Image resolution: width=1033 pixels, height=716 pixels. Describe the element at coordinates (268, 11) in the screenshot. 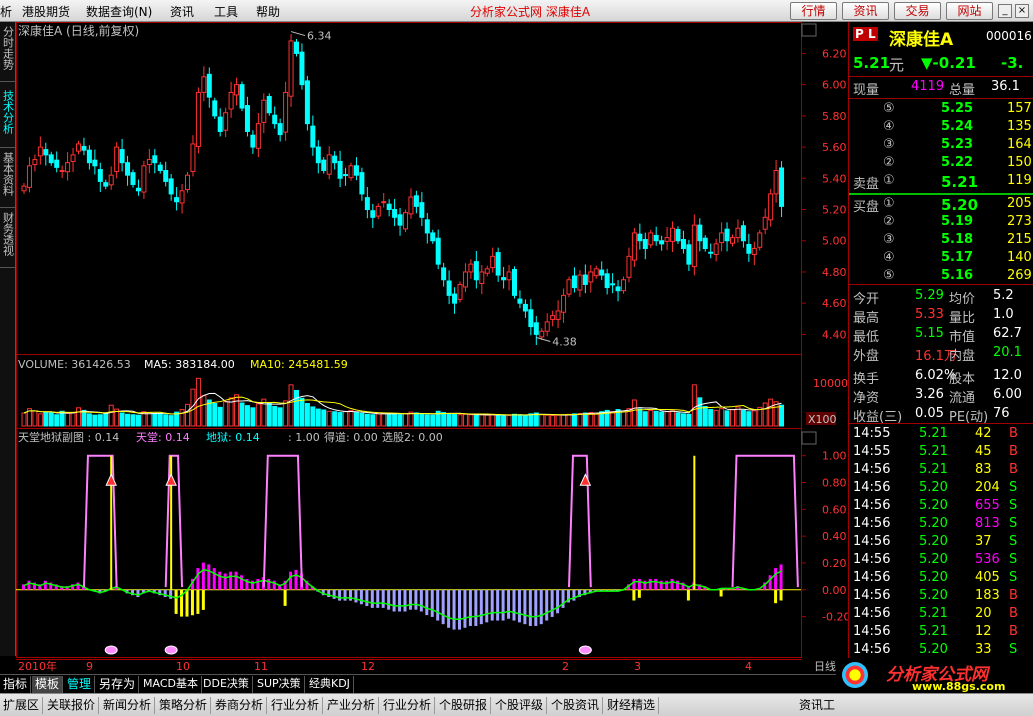

I see `menu-item-help: 帮助` at that location.